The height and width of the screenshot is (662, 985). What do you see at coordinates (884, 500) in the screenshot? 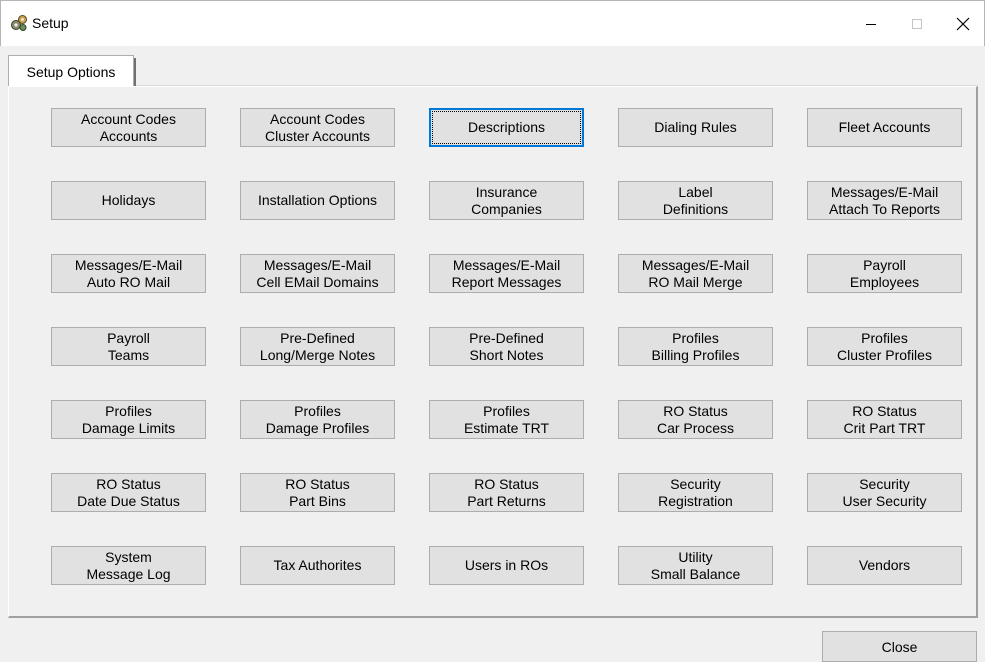
I see `button-label-line: User Security` at bounding box center [884, 500].